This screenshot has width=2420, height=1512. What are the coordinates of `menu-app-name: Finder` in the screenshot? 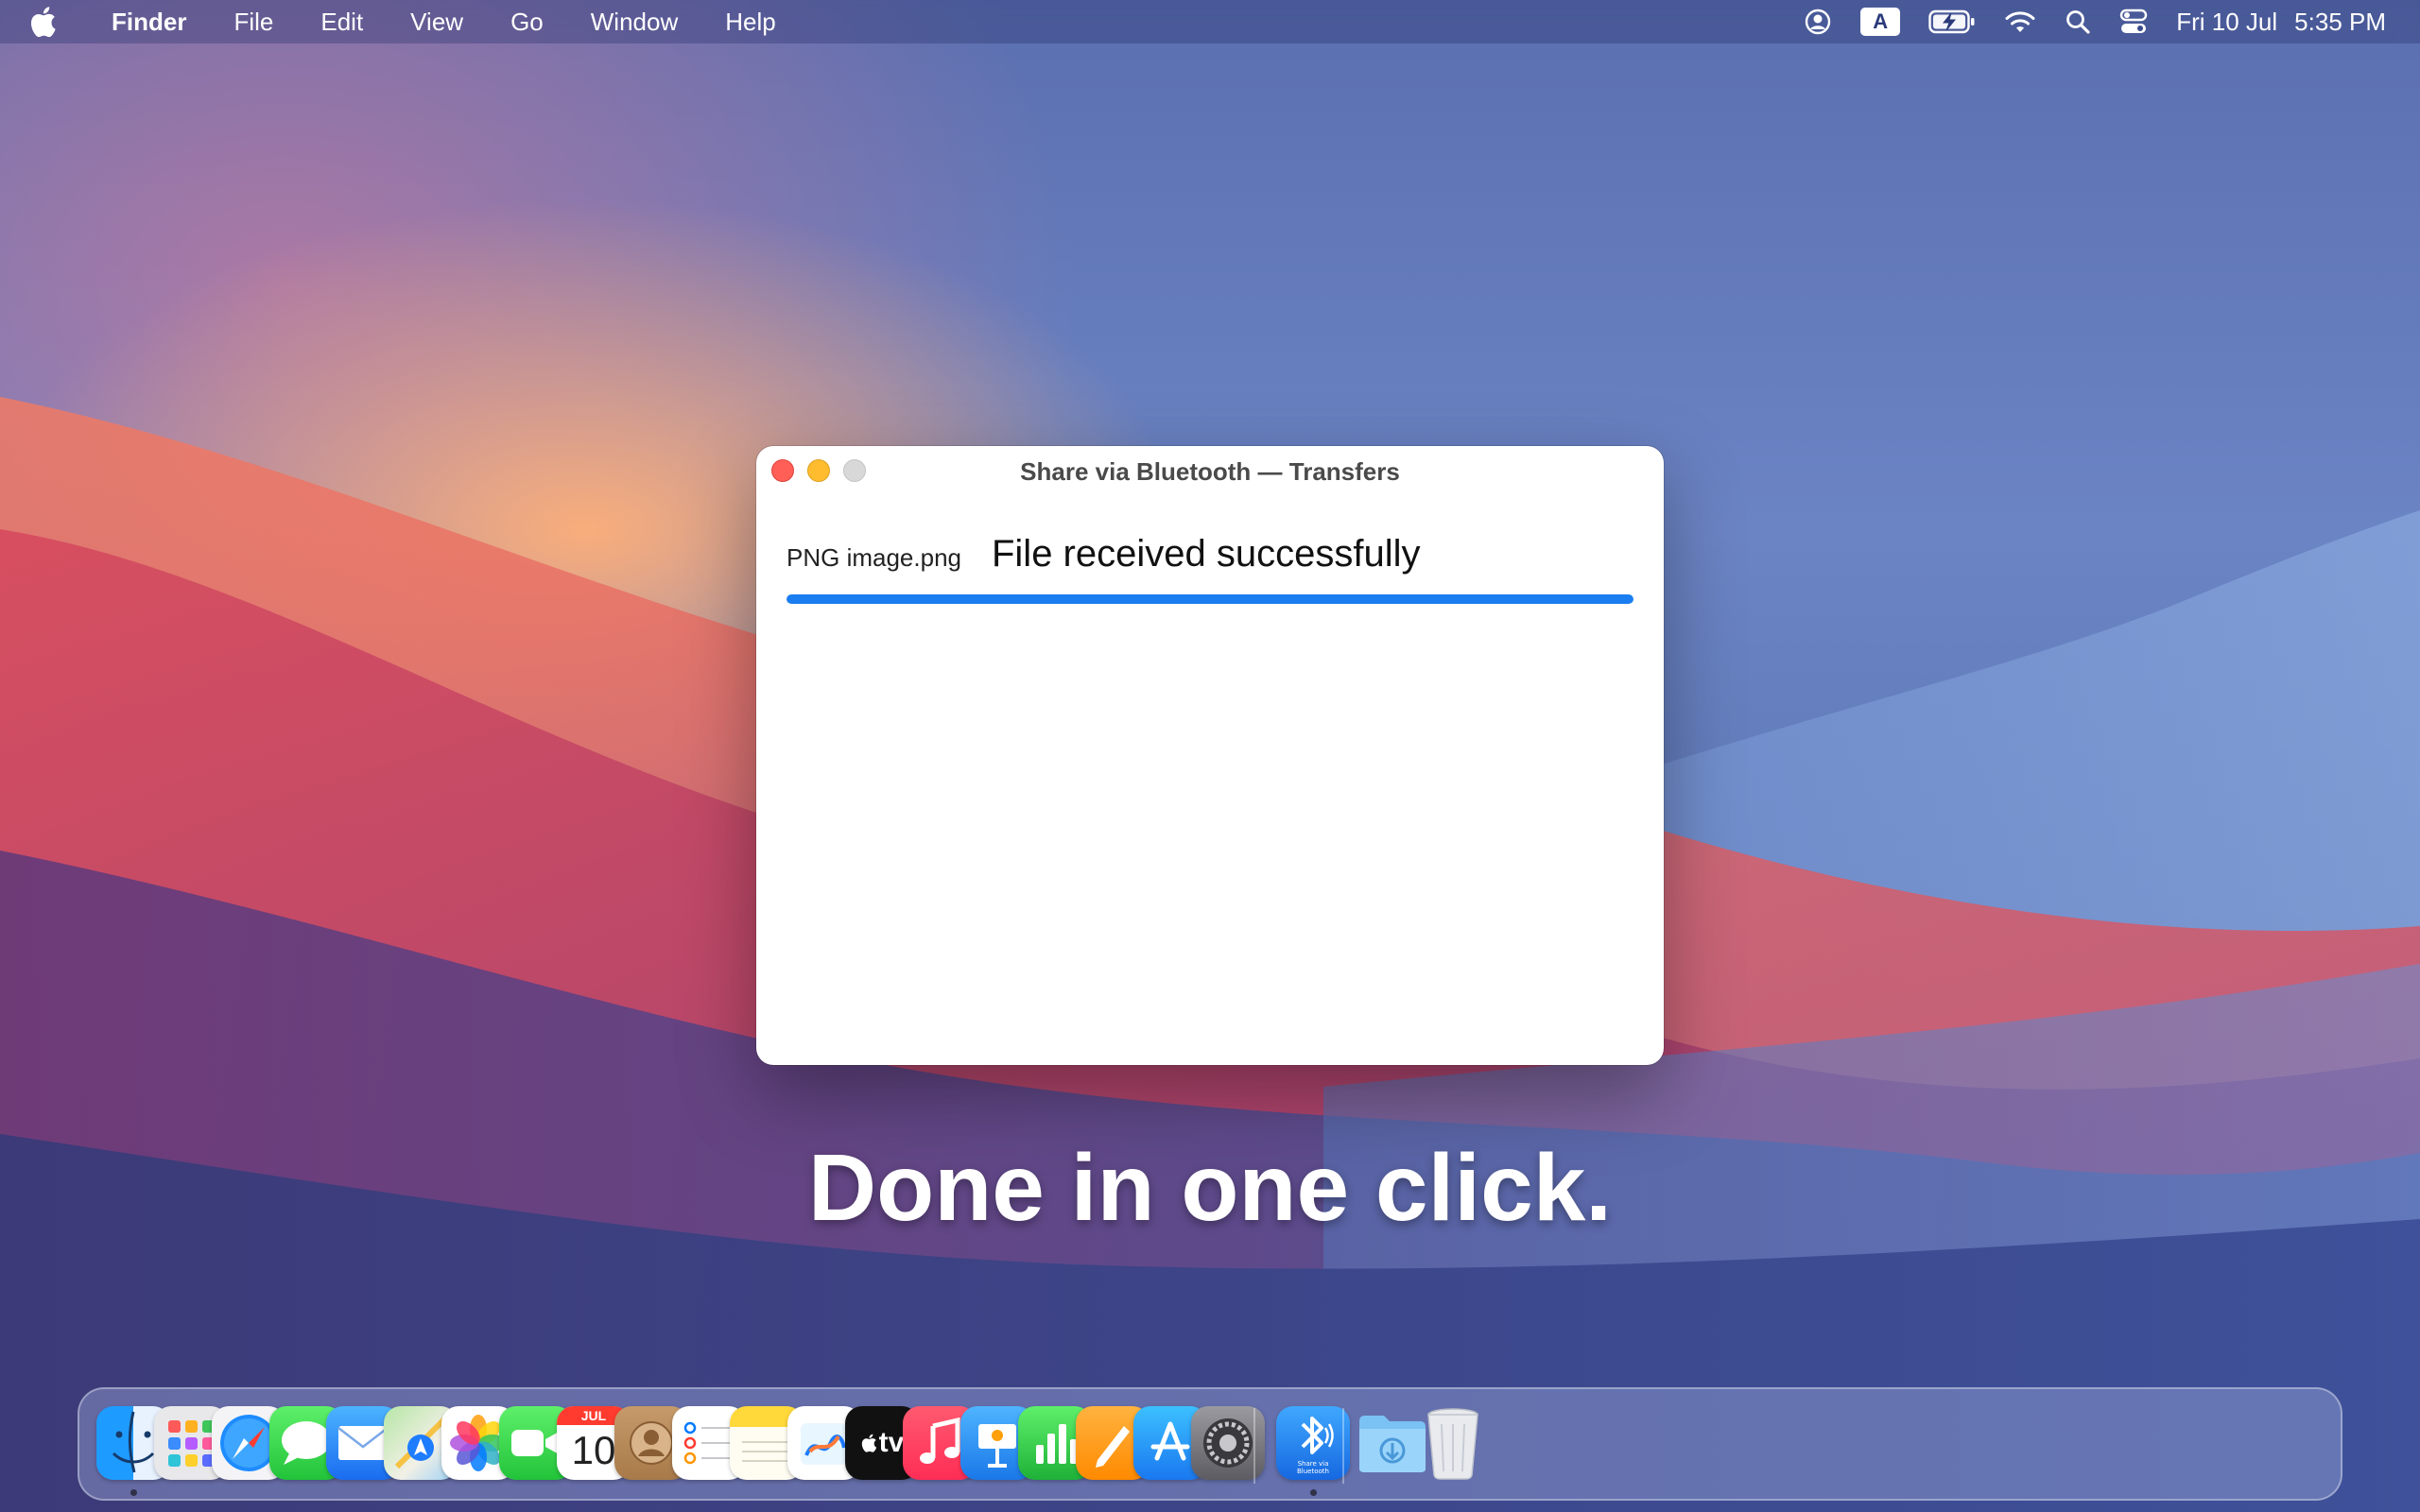 It's located at (155, 22).